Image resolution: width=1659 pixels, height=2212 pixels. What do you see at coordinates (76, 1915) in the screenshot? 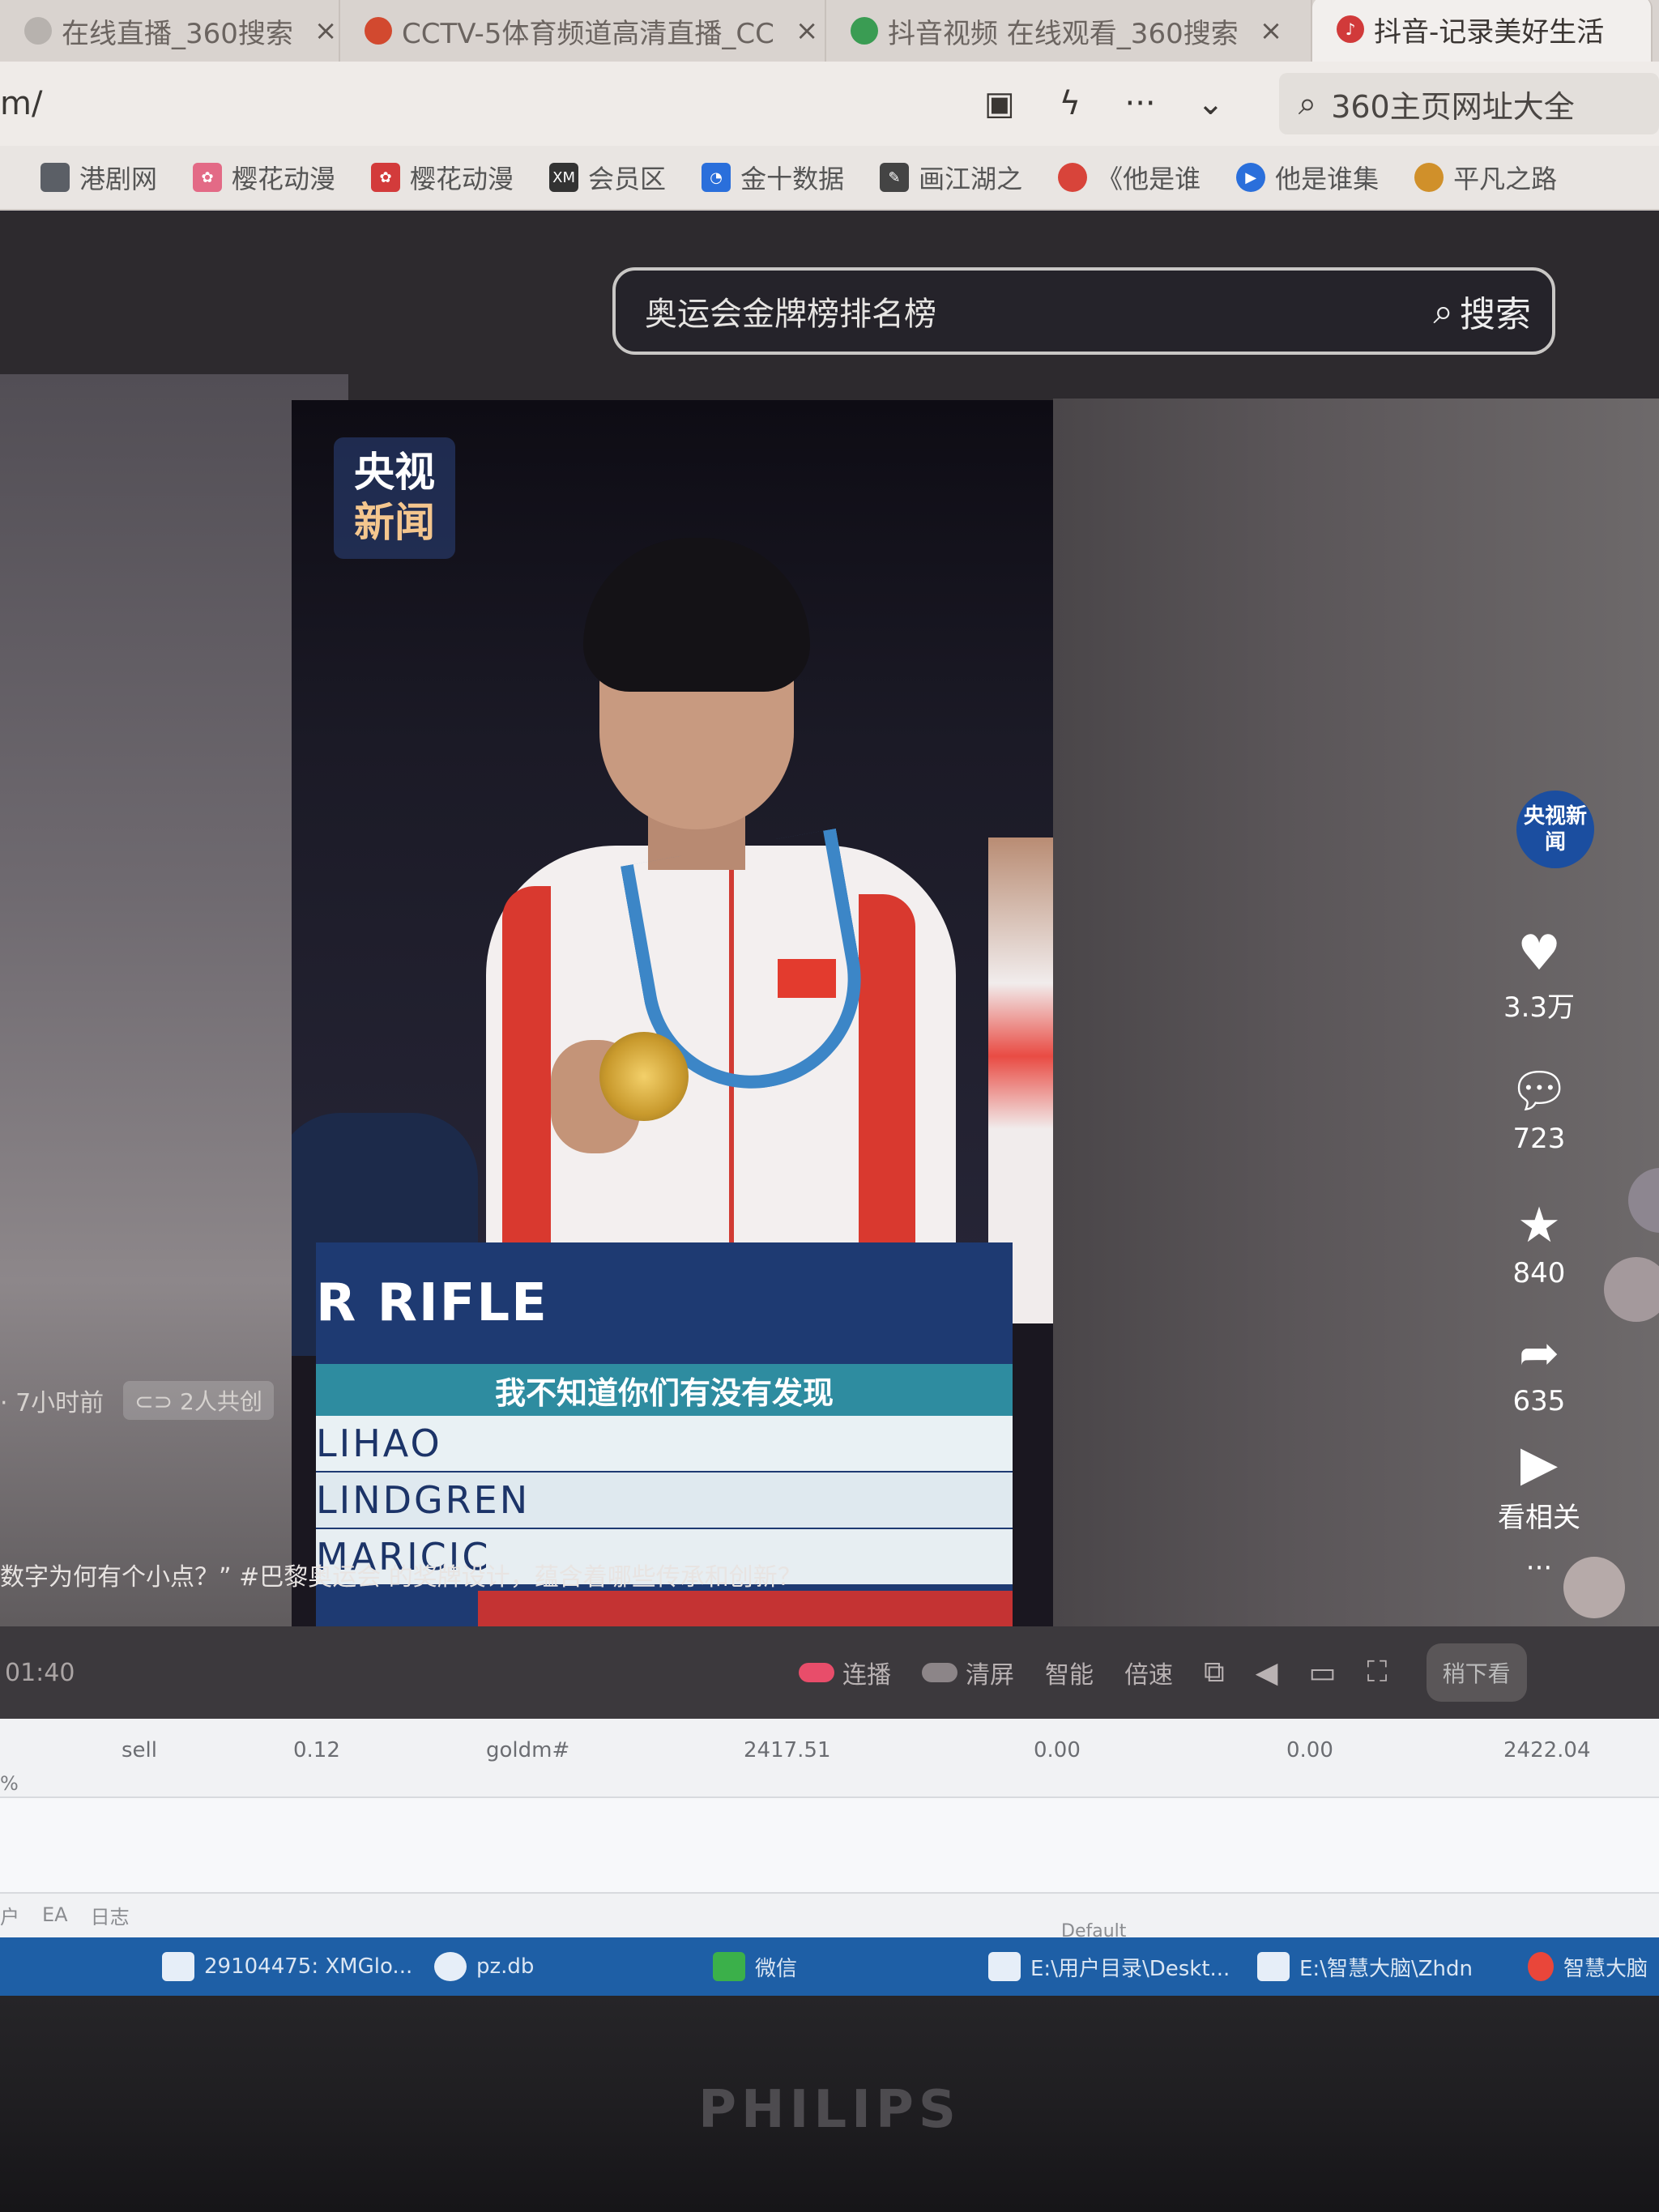
I see `terminal-tabs: 户 EA 日志` at bounding box center [76, 1915].